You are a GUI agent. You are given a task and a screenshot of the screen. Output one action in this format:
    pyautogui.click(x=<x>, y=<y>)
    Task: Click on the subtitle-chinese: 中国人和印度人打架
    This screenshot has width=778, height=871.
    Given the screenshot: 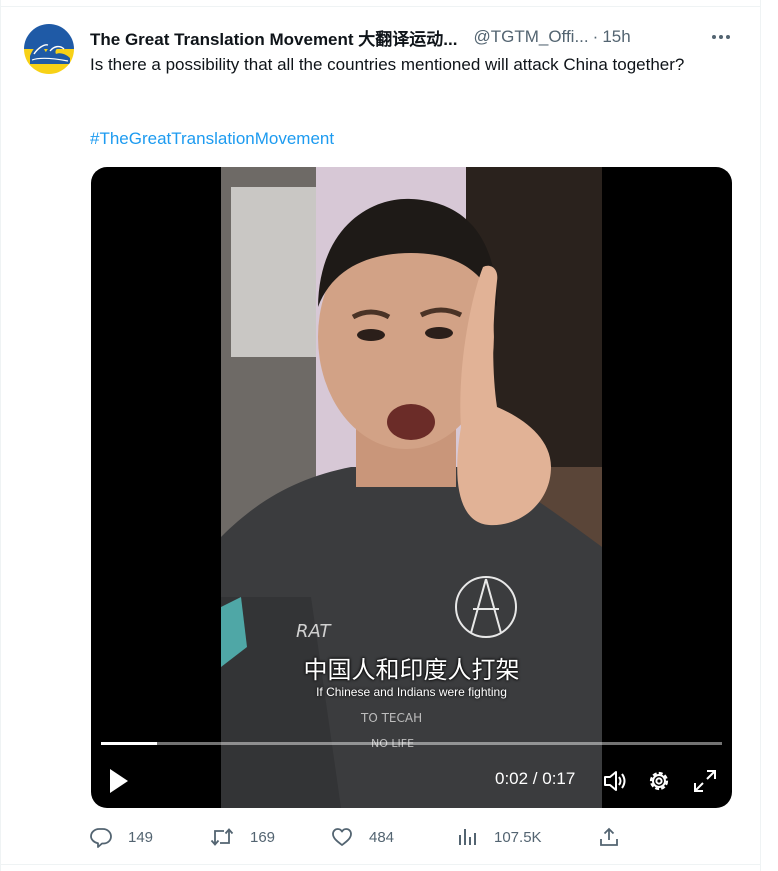 What is the action you would take?
    pyautogui.click(x=411, y=670)
    